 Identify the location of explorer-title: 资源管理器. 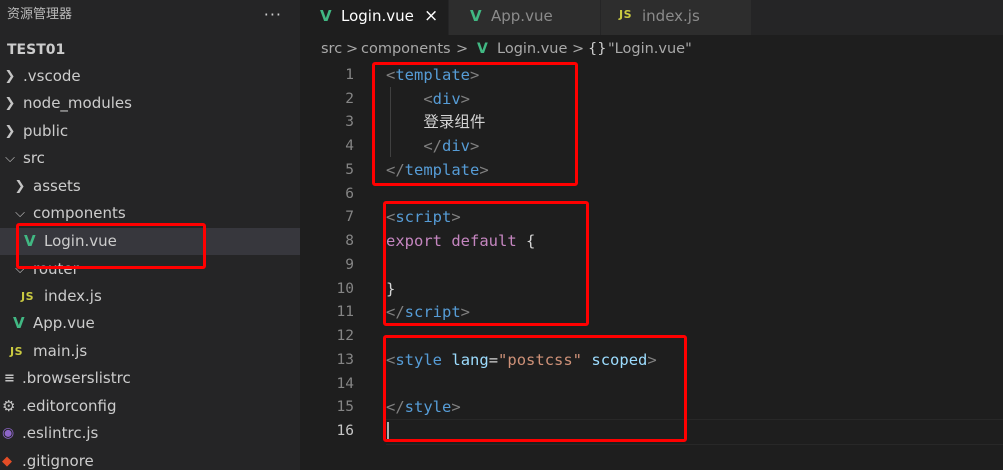
(40, 14).